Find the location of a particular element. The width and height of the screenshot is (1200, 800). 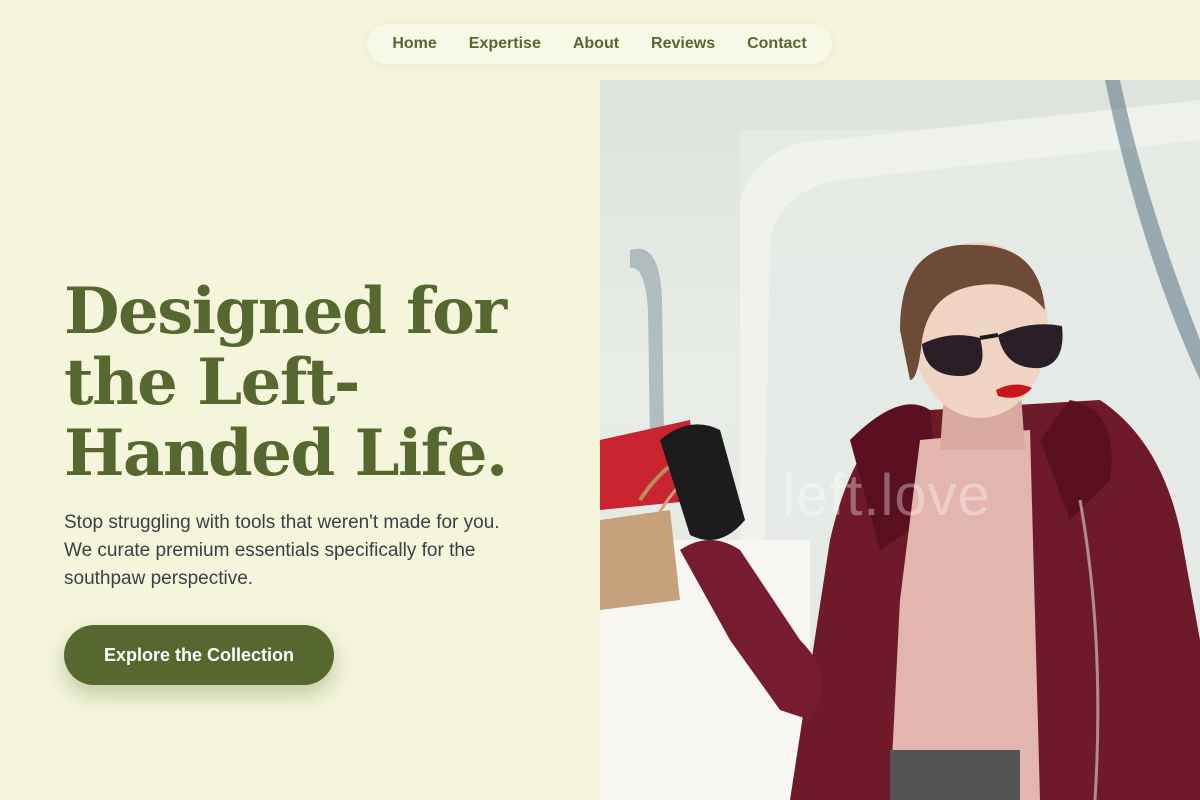

nav-link-home: Home is located at coordinates (414, 44).